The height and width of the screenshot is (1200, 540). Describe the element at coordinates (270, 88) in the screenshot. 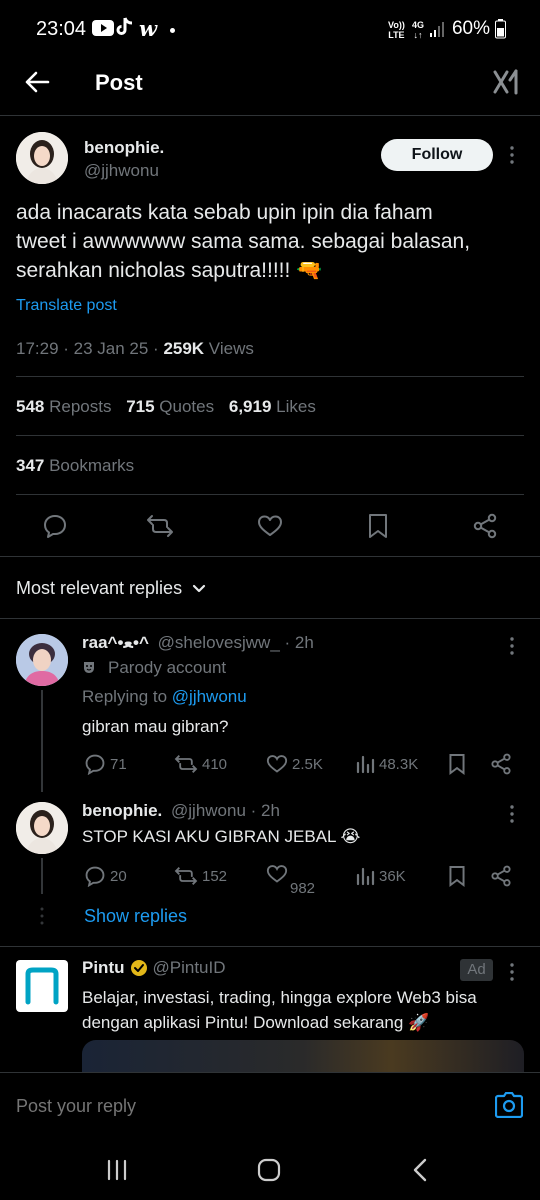

I see `top-header: Post` at that location.